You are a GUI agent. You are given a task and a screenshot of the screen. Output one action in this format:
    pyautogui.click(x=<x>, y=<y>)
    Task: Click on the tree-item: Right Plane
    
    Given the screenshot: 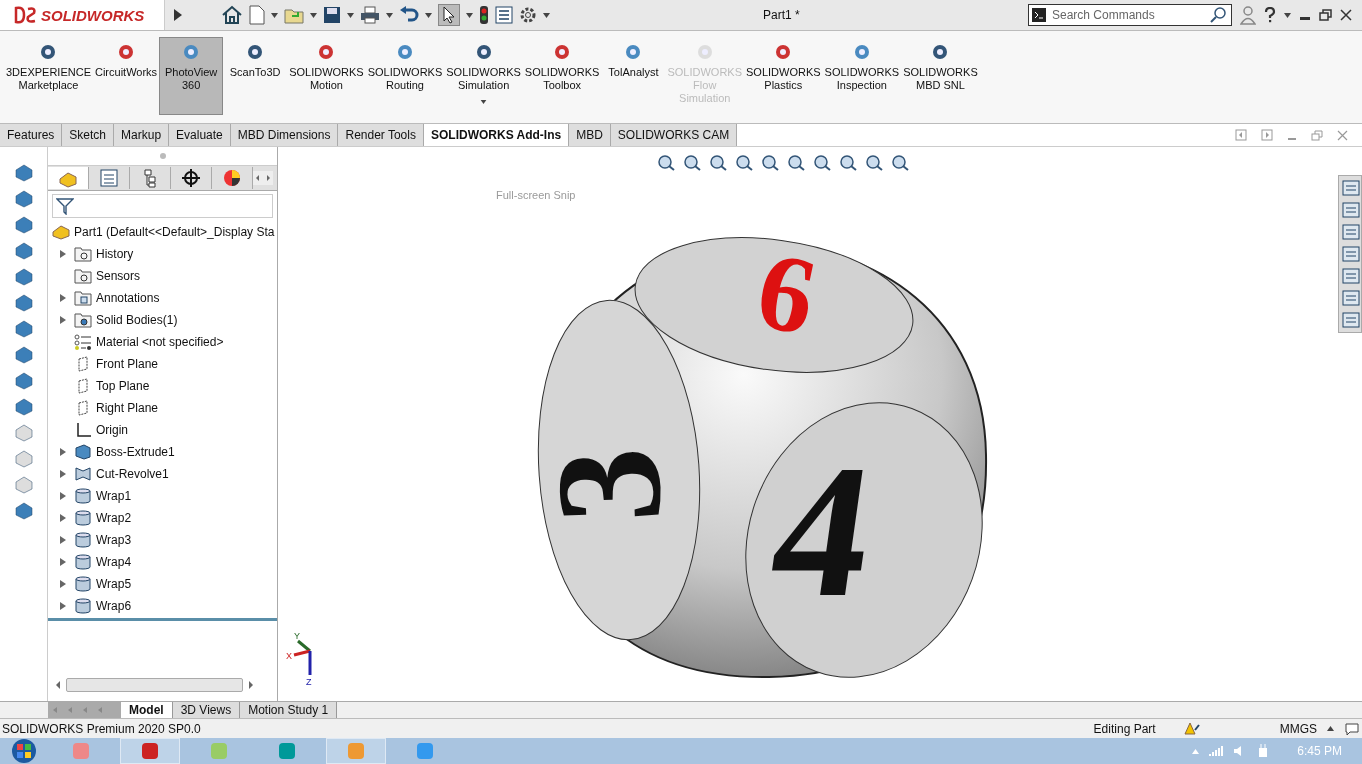 What is the action you would take?
    pyautogui.click(x=127, y=408)
    